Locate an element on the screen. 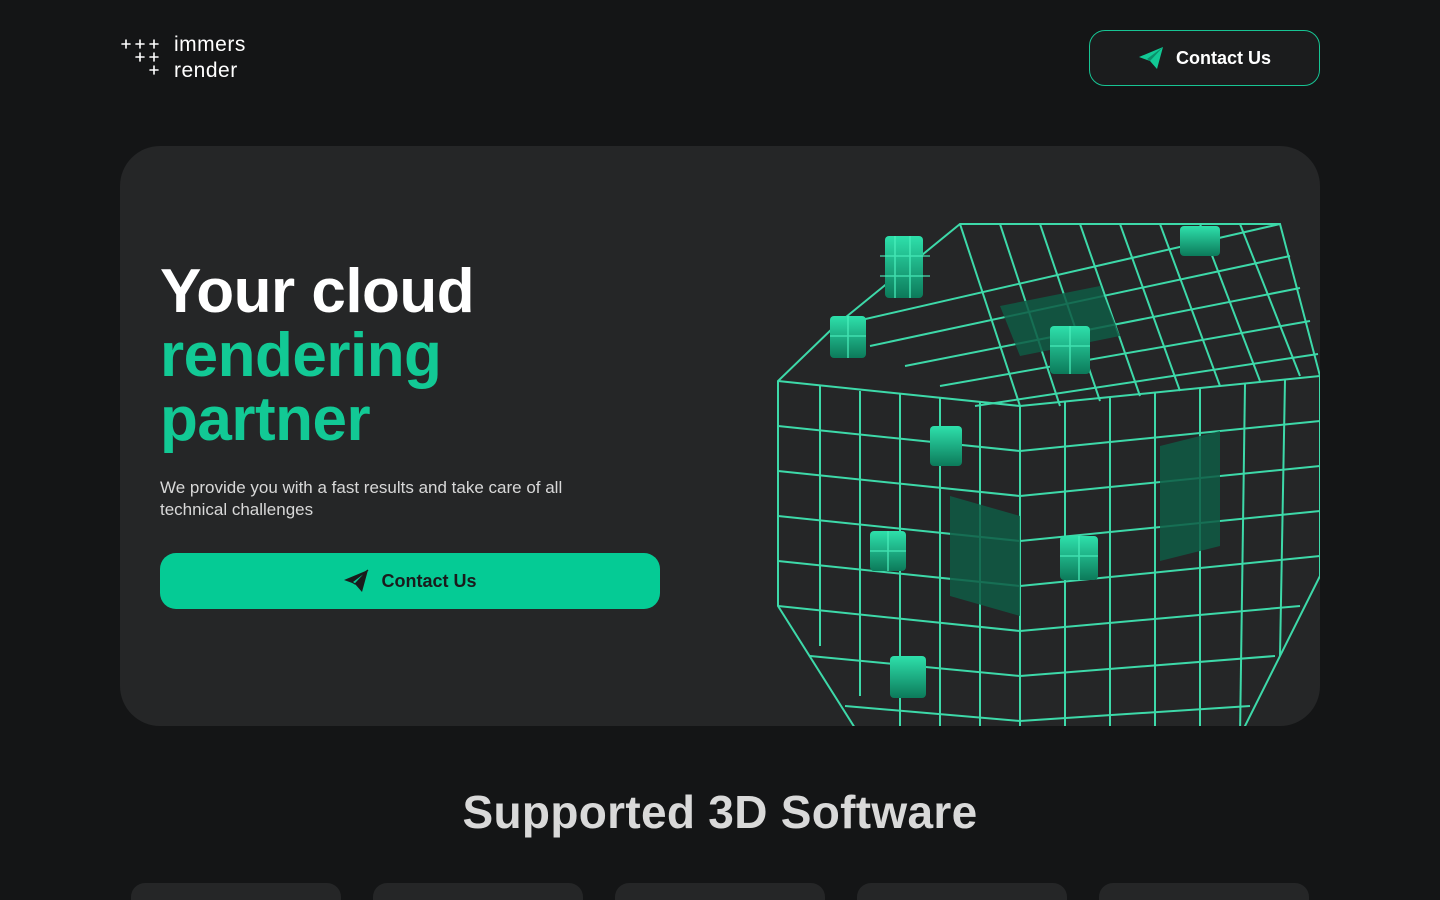 The height and width of the screenshot is (900, 1440). hero-title-line-3: partner is located at coordinates (265, 419).